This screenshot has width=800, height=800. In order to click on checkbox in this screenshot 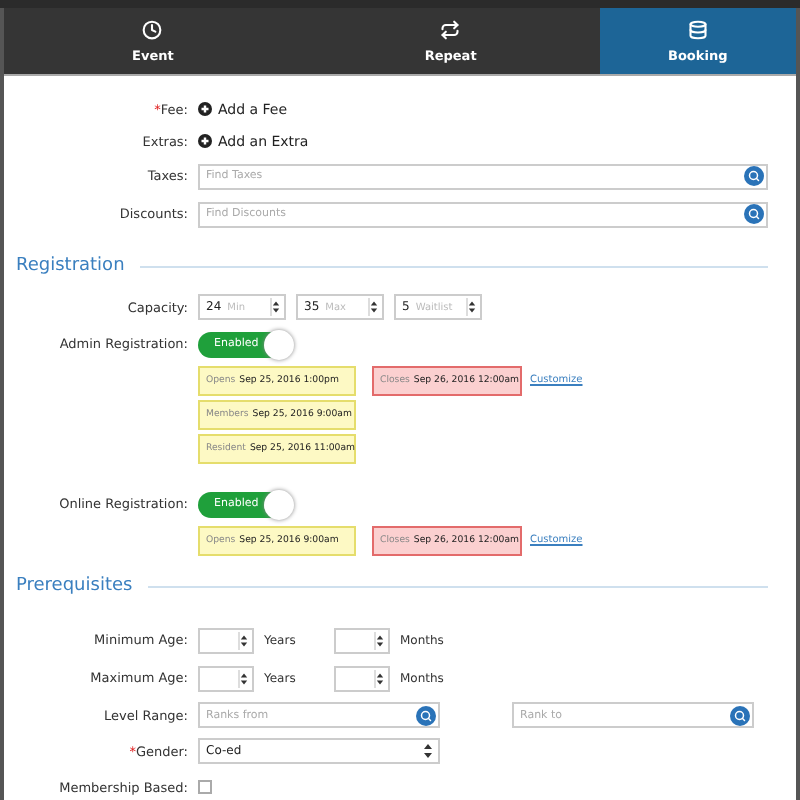, I will do `click(205, 787)`.